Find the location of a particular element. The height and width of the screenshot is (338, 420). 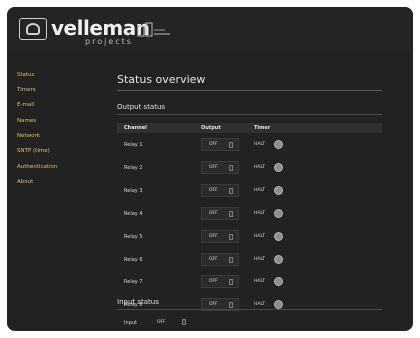

sidebar-item-authentication: Authentication is located at coordinates (37, 167).